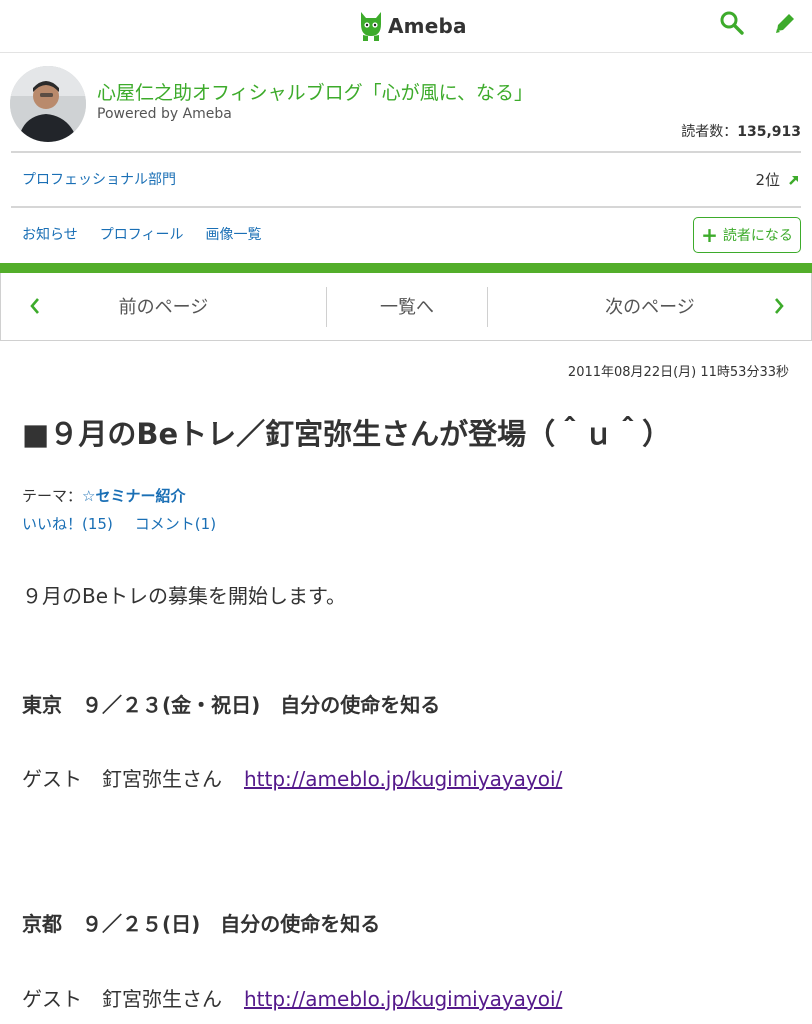 This screenshot has width=812, height=1024. Describe the element at coordinates (732, 23) in the screenshot. I see `search-icon` at that location.